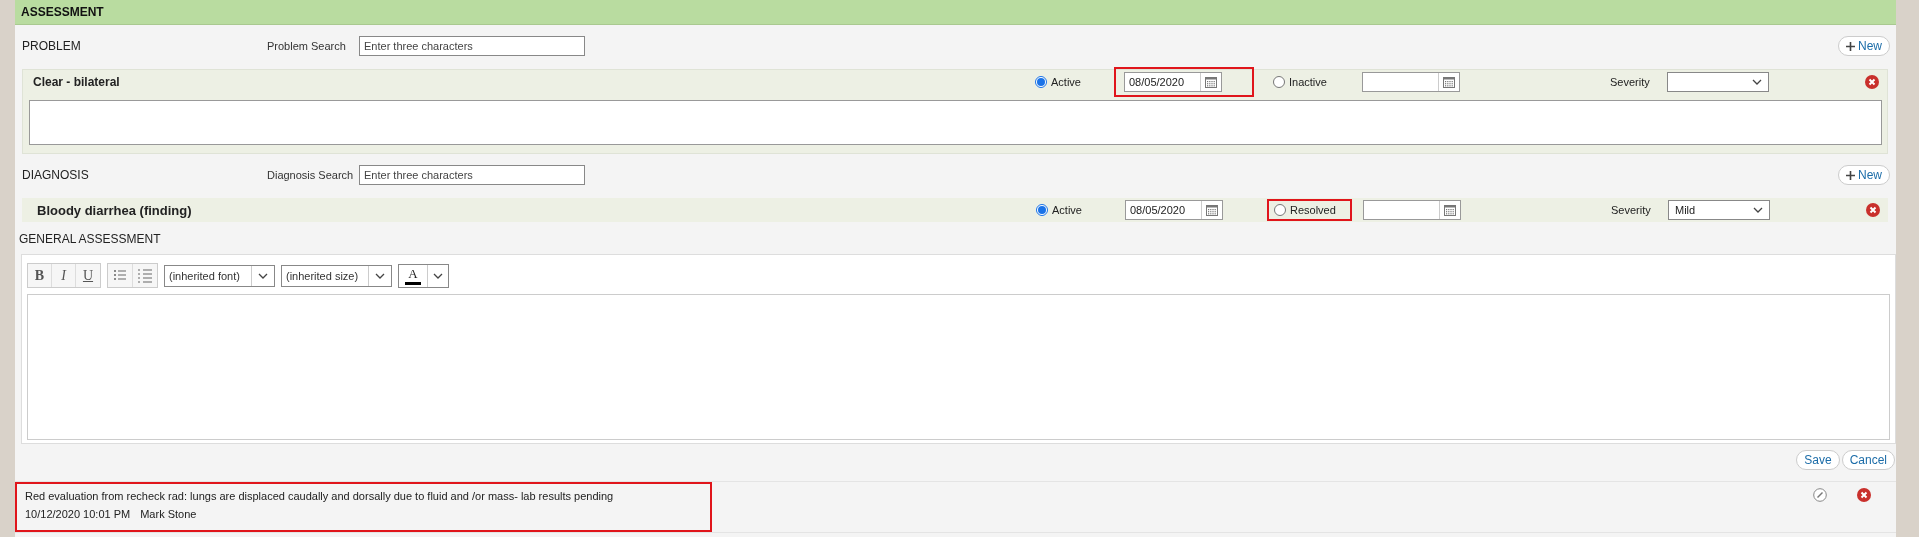 The height and width of the screenshot is (537, 1919). I want to click on search-label: Problem Search, so click(306, 46).